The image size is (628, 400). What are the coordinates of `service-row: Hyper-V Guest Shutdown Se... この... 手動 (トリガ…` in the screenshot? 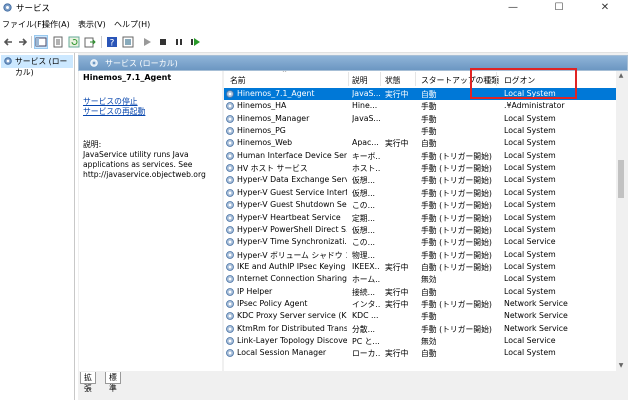 It's located at (420, 205).